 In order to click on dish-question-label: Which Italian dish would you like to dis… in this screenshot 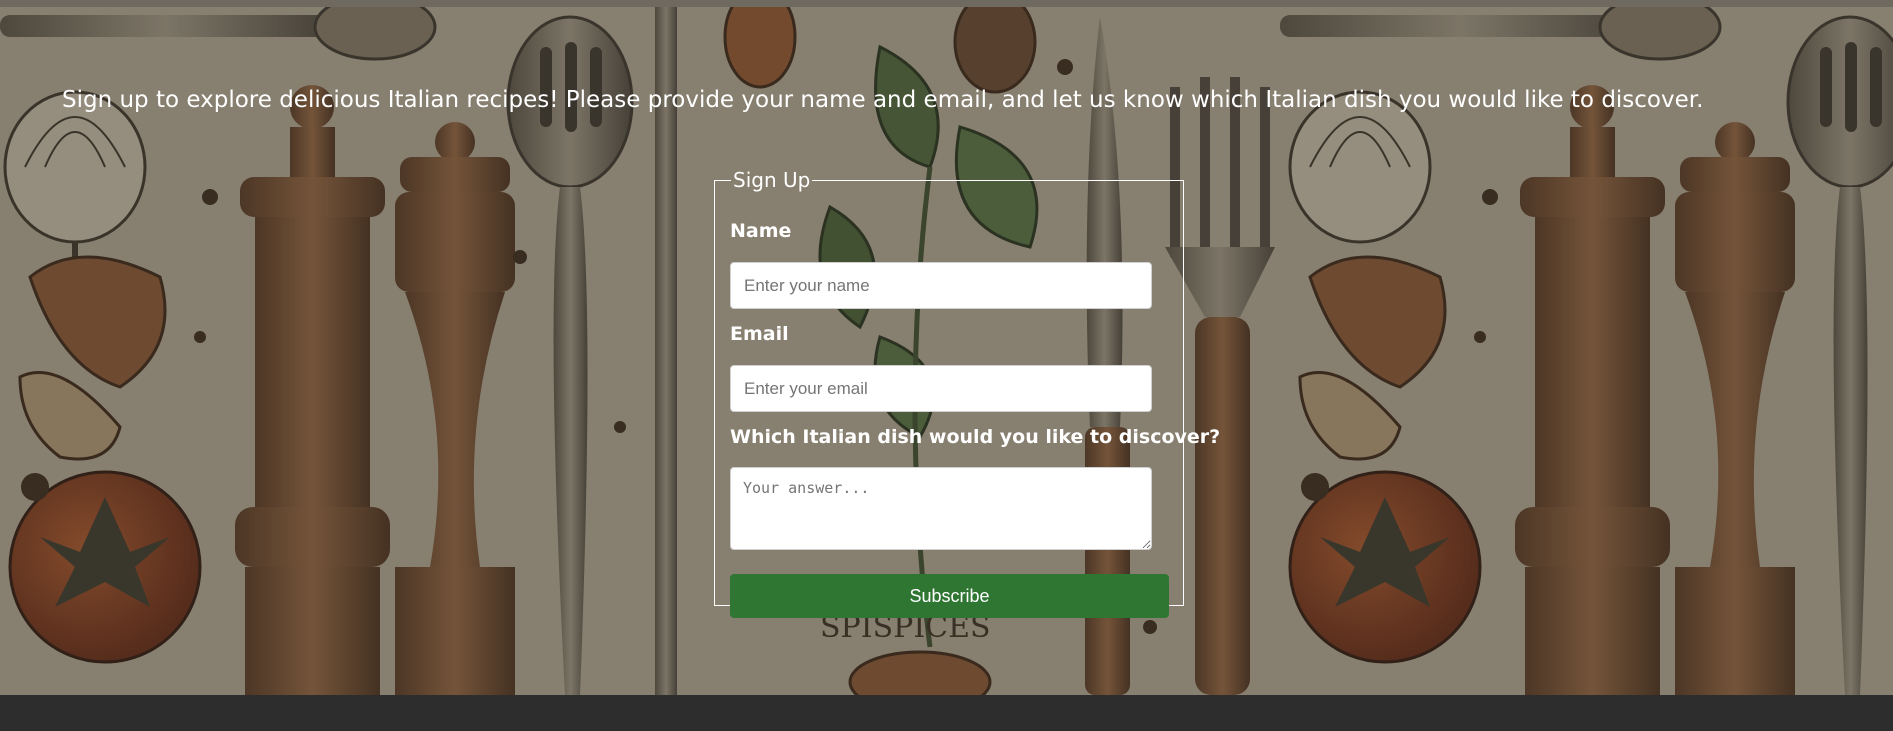, I will do `click(975, 437)`.